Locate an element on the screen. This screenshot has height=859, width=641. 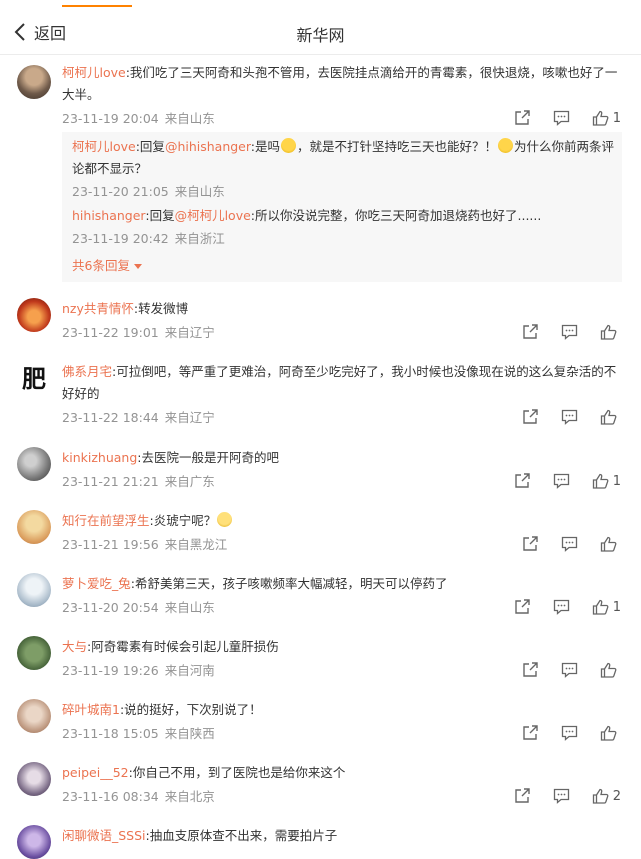
comment-text: 知行在前望浮生:炎琥宁呢？ is located at coordinates (342, 521).